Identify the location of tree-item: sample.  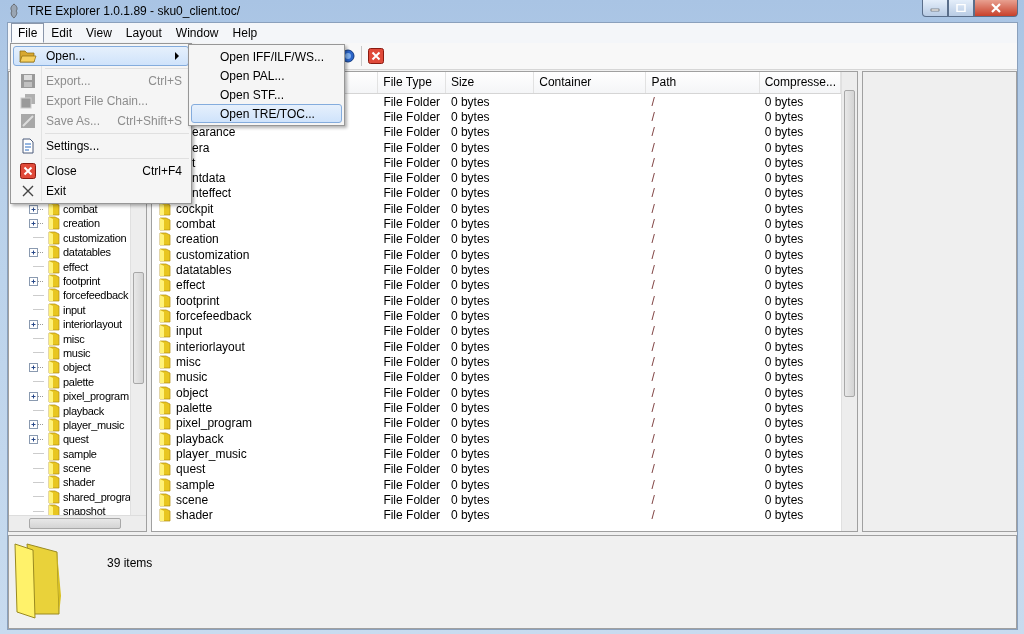
(80, 453).